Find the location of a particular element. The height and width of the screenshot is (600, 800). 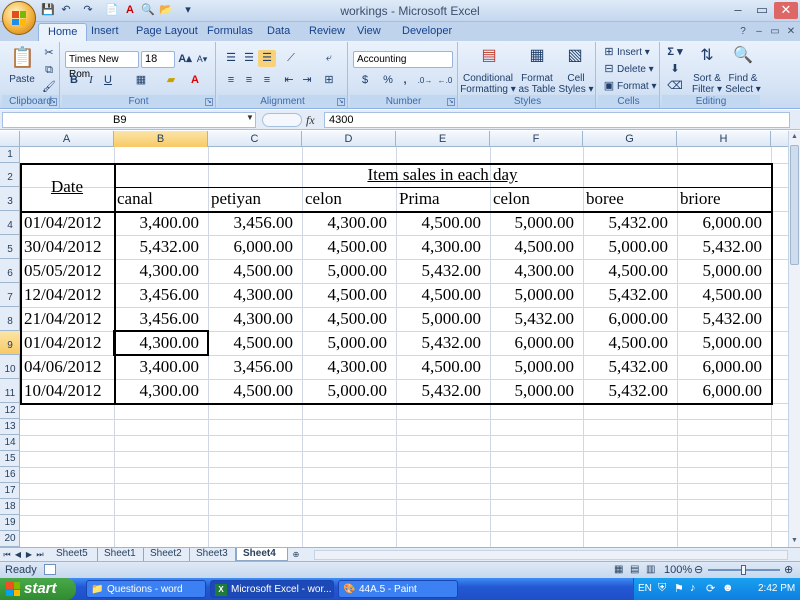

shrink-font-button: A▾ is located at coordinates (202, 59).